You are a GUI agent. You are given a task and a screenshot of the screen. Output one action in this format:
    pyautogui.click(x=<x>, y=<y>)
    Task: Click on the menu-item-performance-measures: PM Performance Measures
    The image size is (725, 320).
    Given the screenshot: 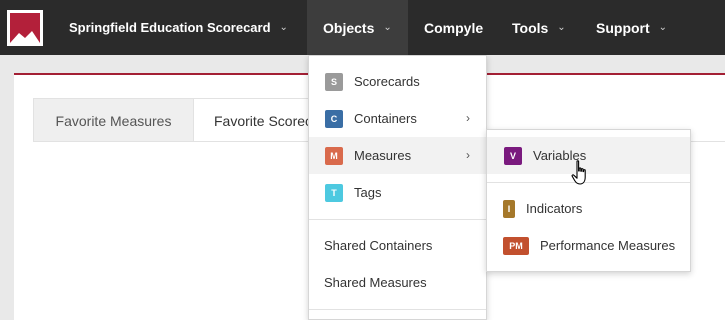 What is the action you would take?
    pyautogui.click(x=588, y=245)
    